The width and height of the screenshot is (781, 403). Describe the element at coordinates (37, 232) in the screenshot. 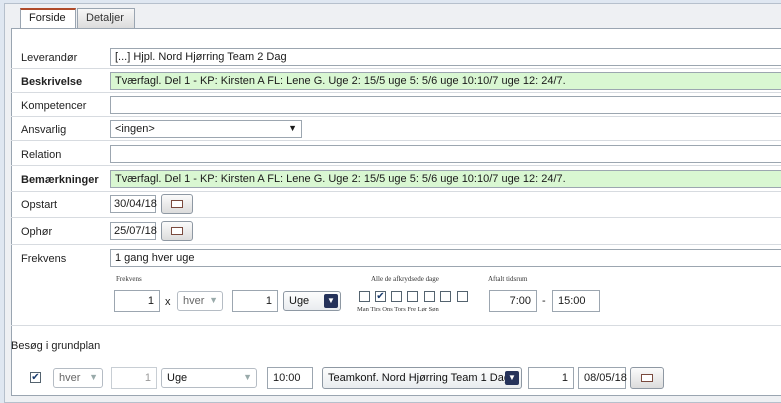

I see `ophor-label: Ophør` at that location.